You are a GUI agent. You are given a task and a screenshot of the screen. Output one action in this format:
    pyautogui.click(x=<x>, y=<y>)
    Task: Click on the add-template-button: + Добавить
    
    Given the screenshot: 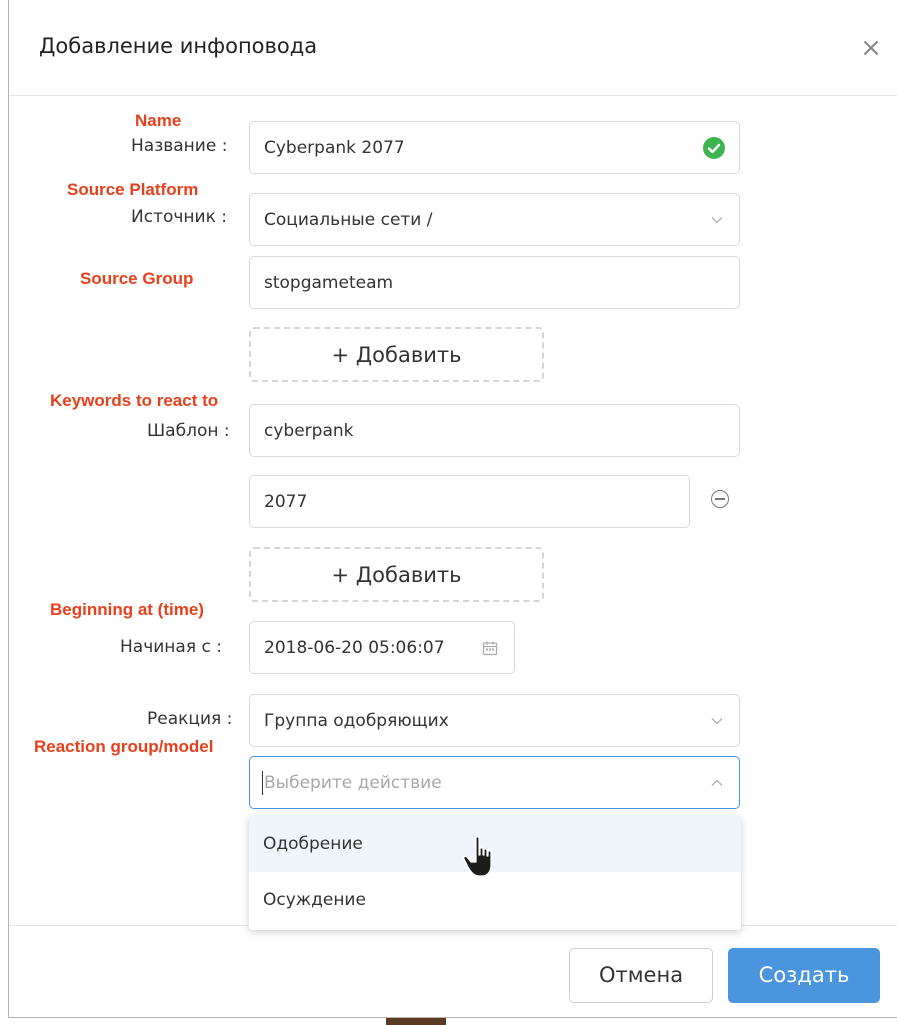 What is the action you would take?
    pyautogui.click(x=396, y=574)
    